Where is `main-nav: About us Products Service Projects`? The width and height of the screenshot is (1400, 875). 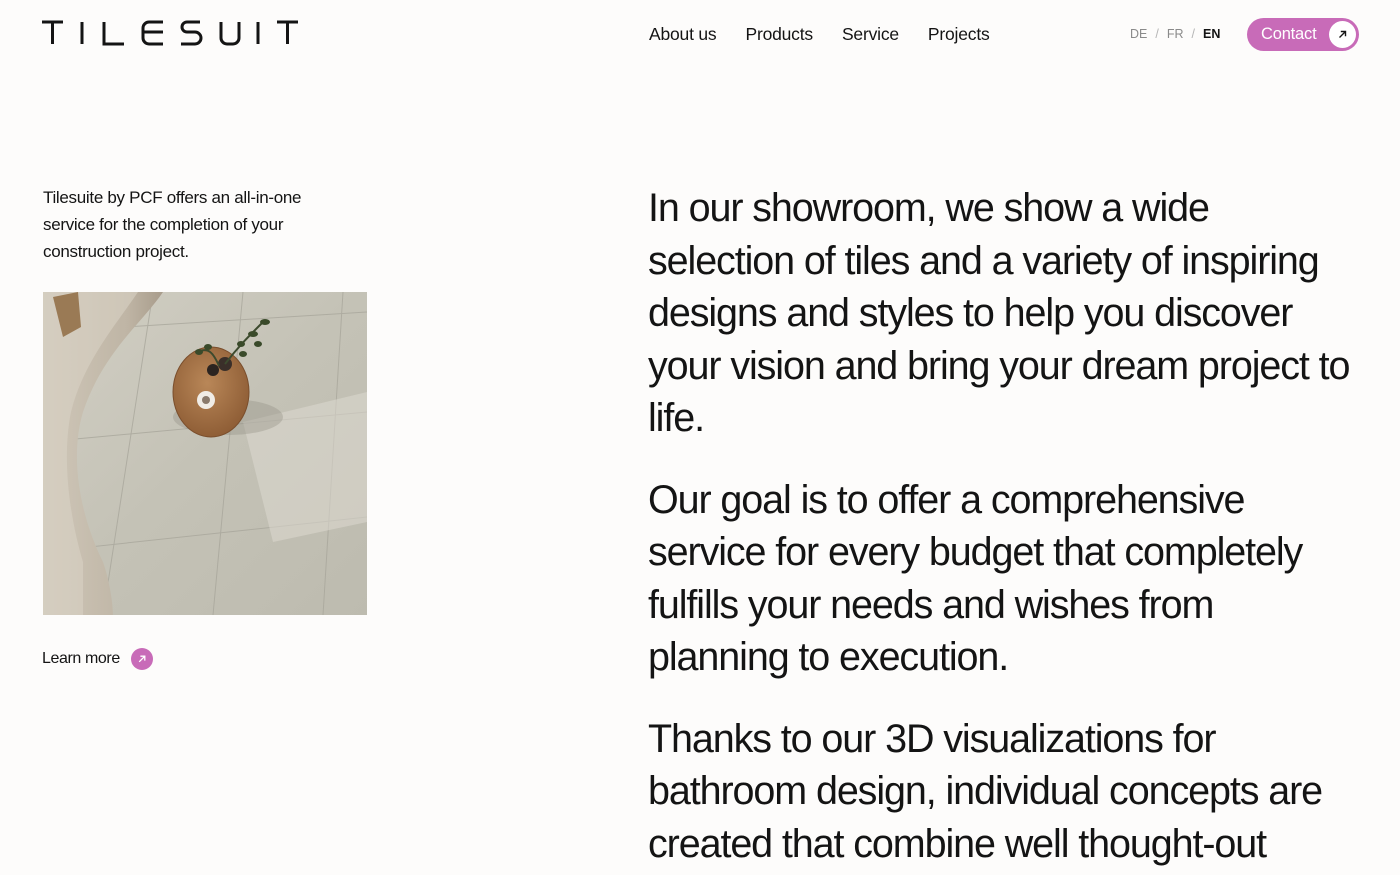 main-nav: About us Products Service Projects is located at coordinates (819, 34).